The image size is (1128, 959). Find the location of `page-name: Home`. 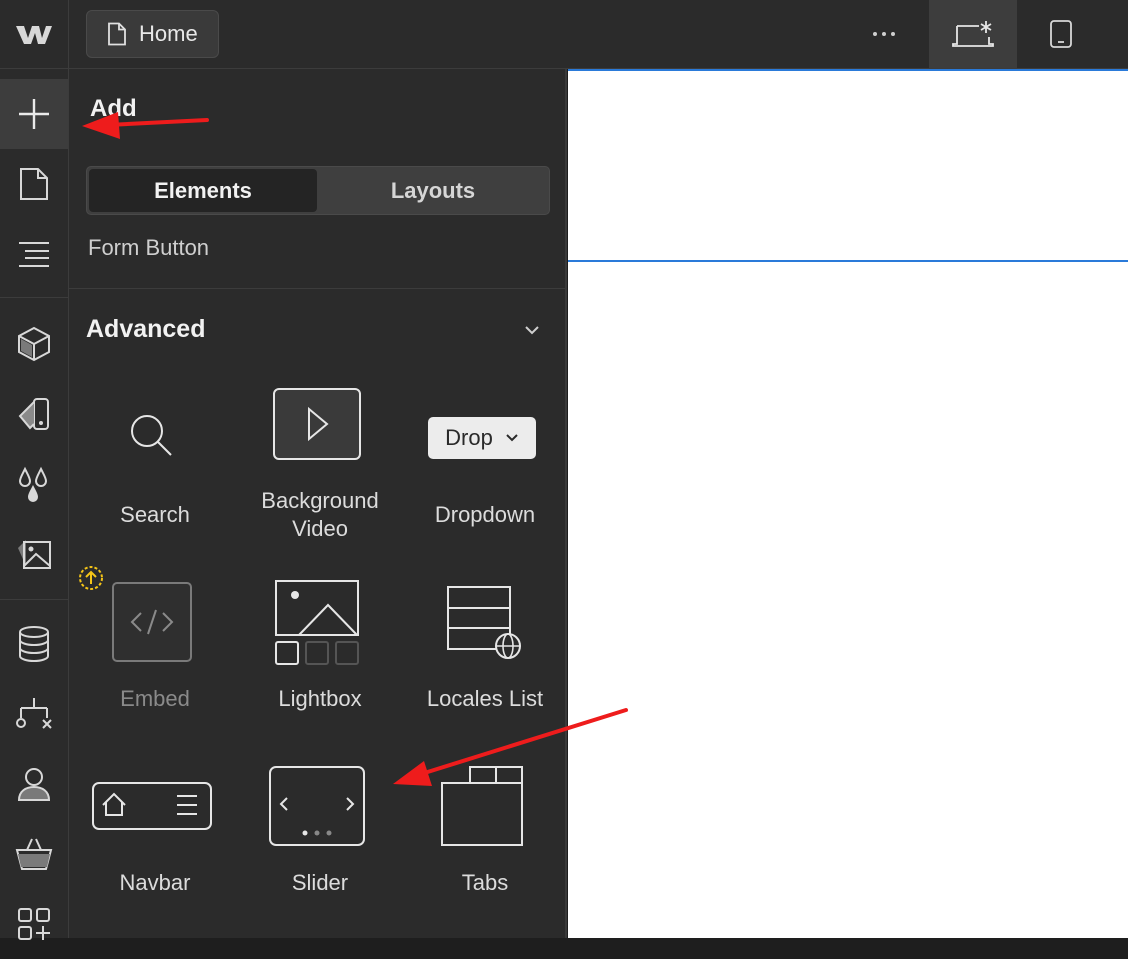

page-name: Home is located at coordinates (168, 33).